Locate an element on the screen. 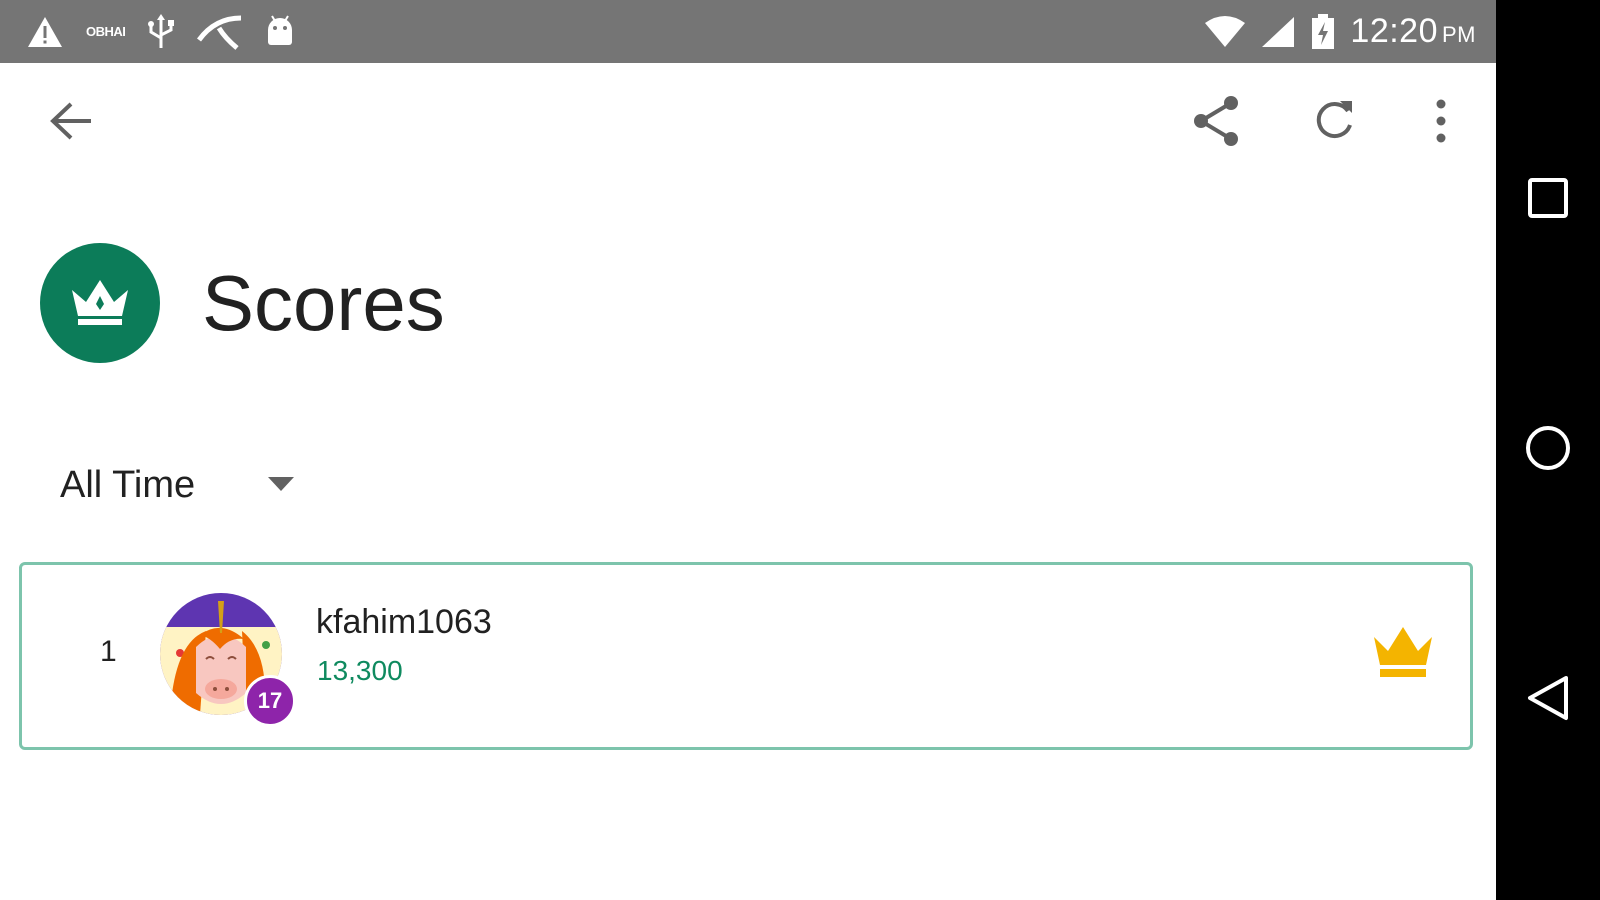 This screenshot has width=1600, height=900. share-button is located at coordinates (1216, 123).